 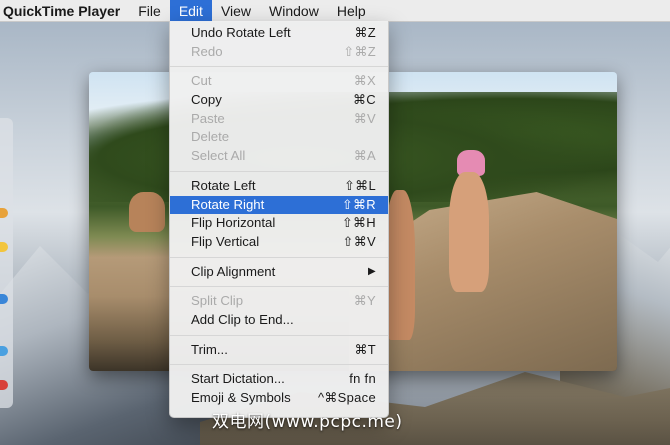 What do you see at coordinates (364, 118) in the screenshot?
I see `menu-item-shortcut: ⌘V` at bounding box center [364, 118].